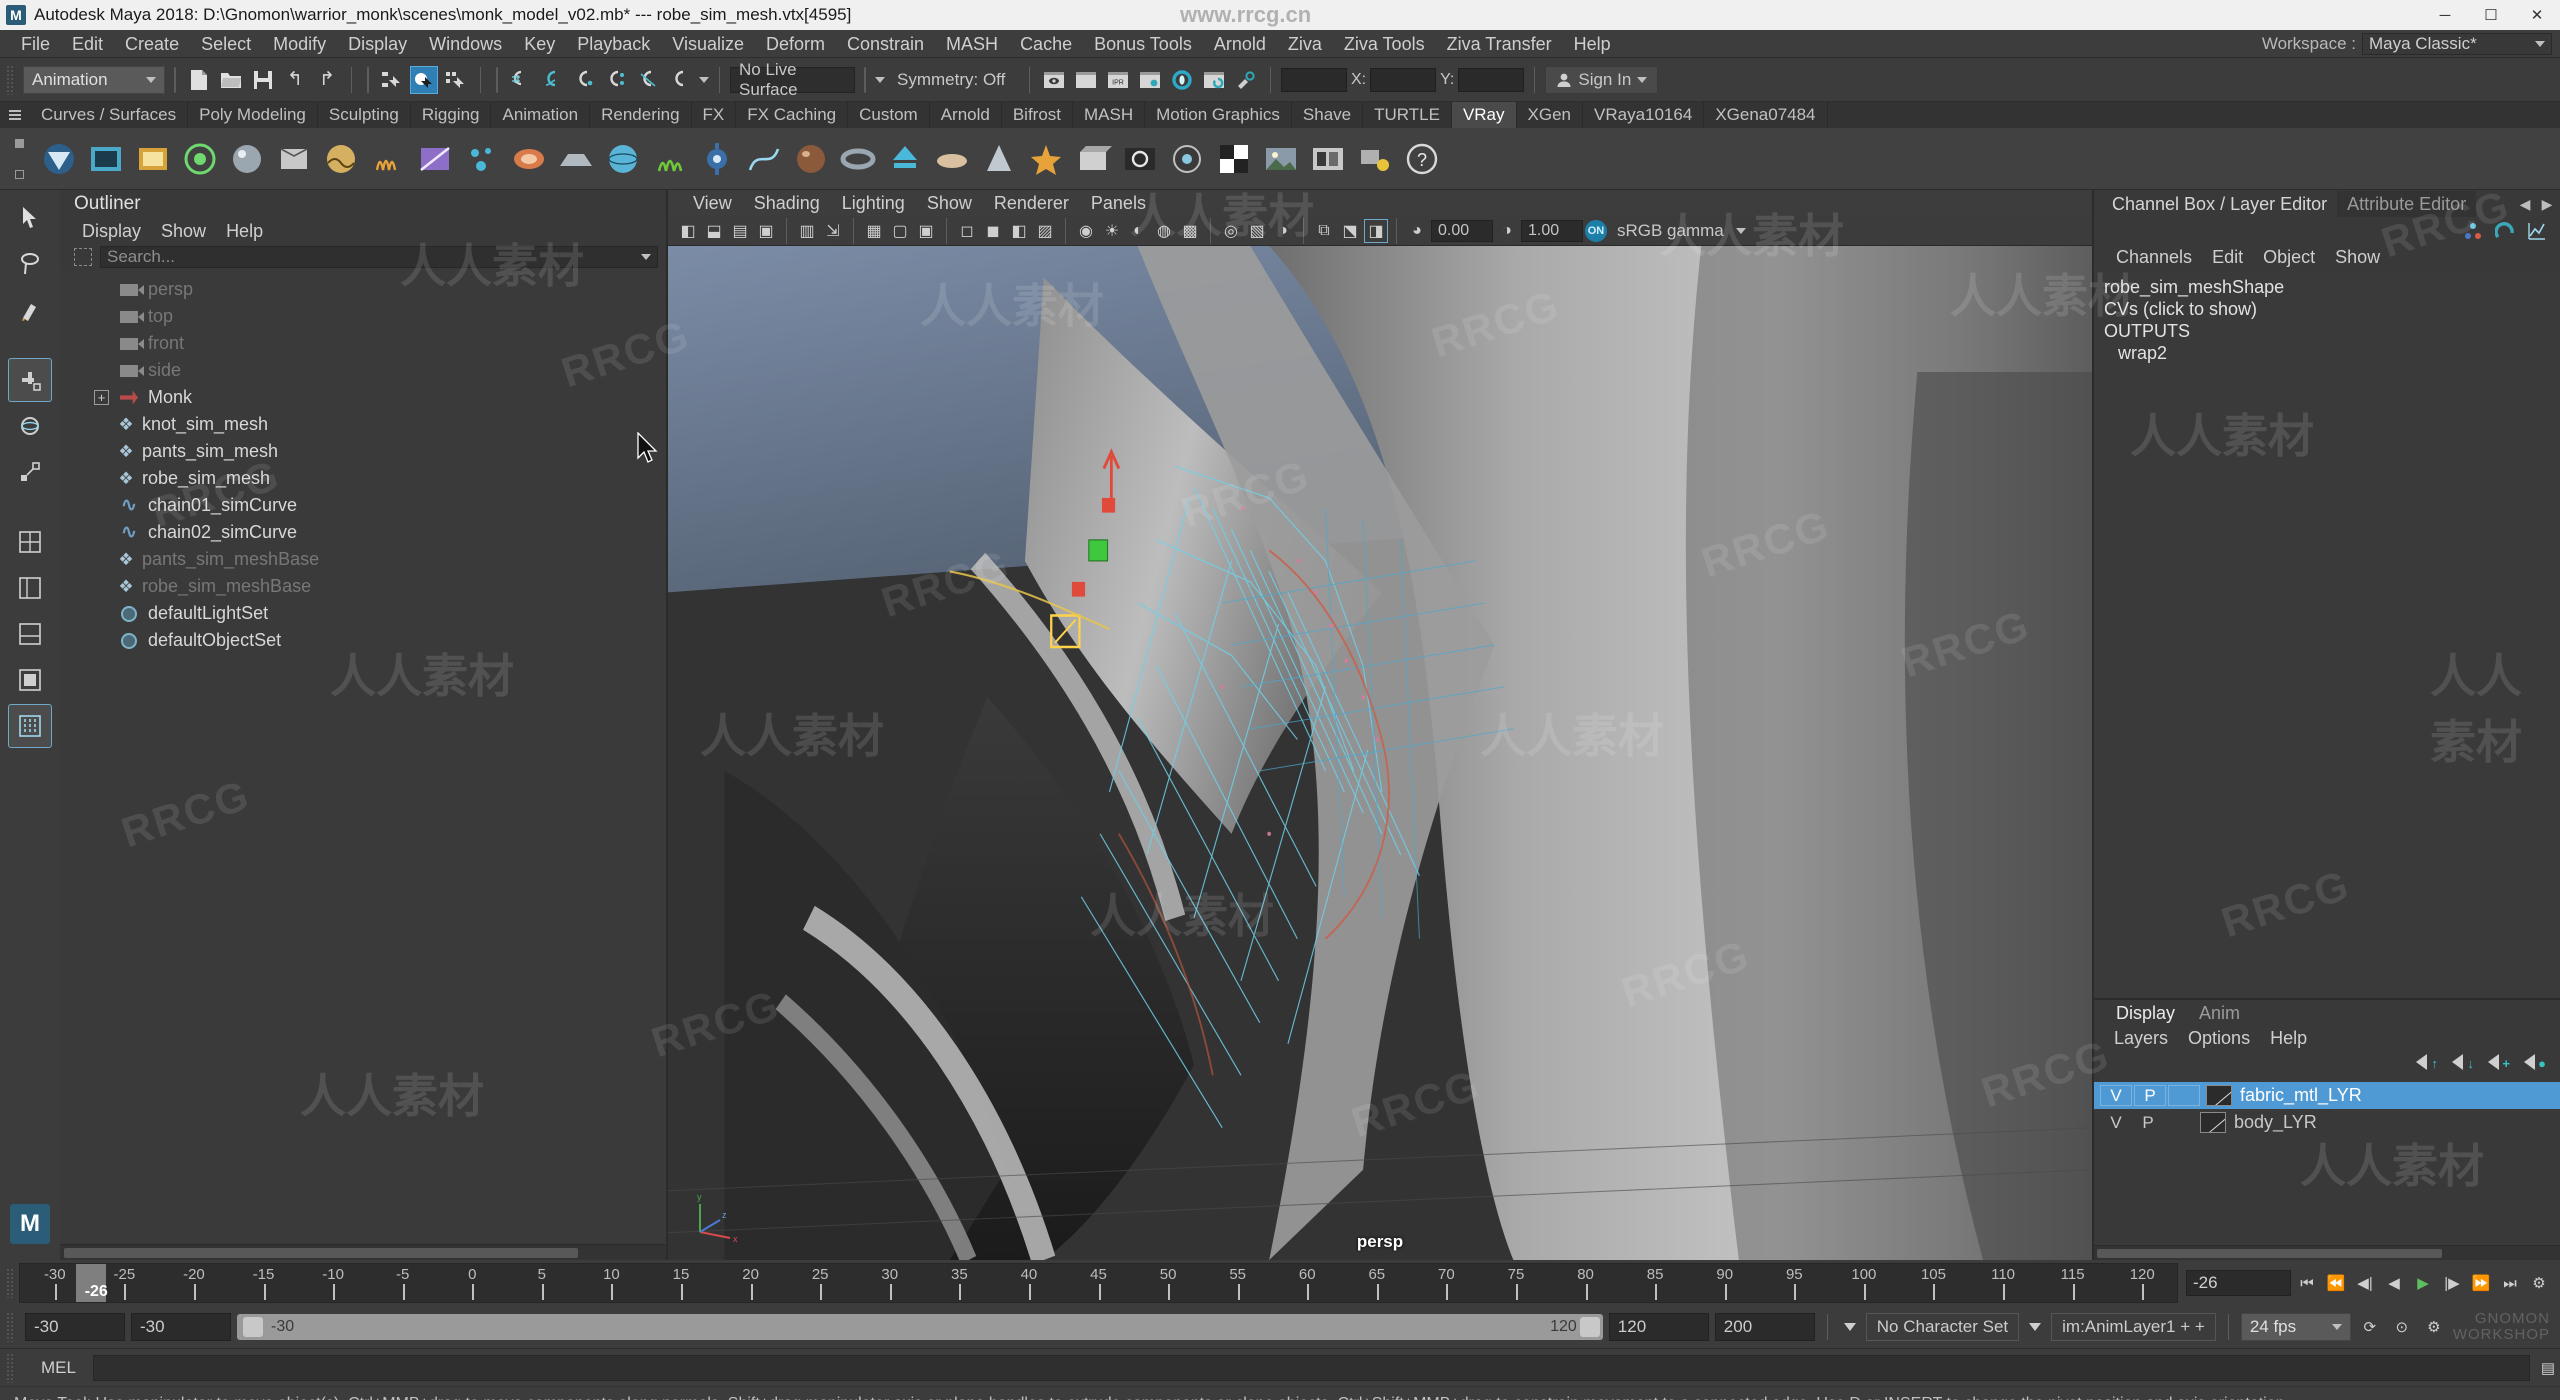  Describe the element at coordinates (889, 115) in the screenshot. I see `shelf-tab-custom: Custom` at that location.